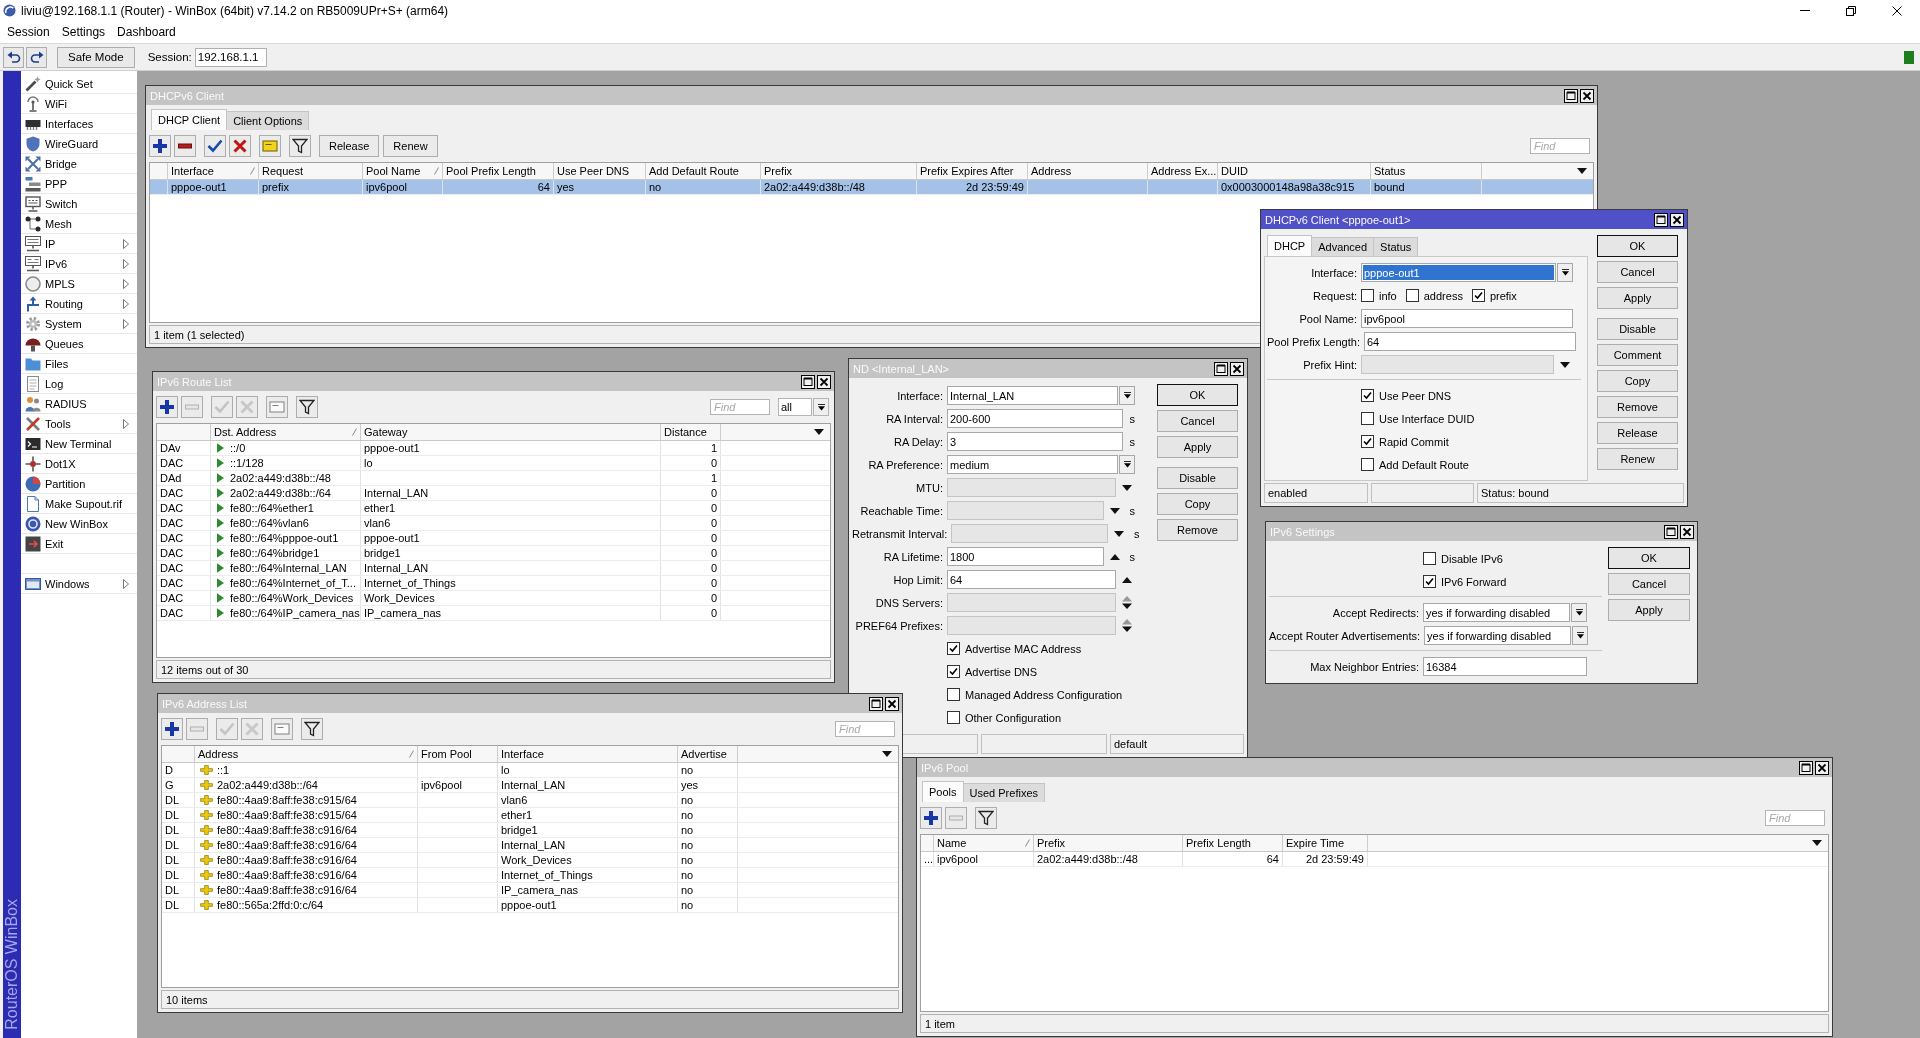  What do you see at coordinates (79, 204) in the screenshot?
I see `sidebar-item: Switch` at bounding box center [79, 204].